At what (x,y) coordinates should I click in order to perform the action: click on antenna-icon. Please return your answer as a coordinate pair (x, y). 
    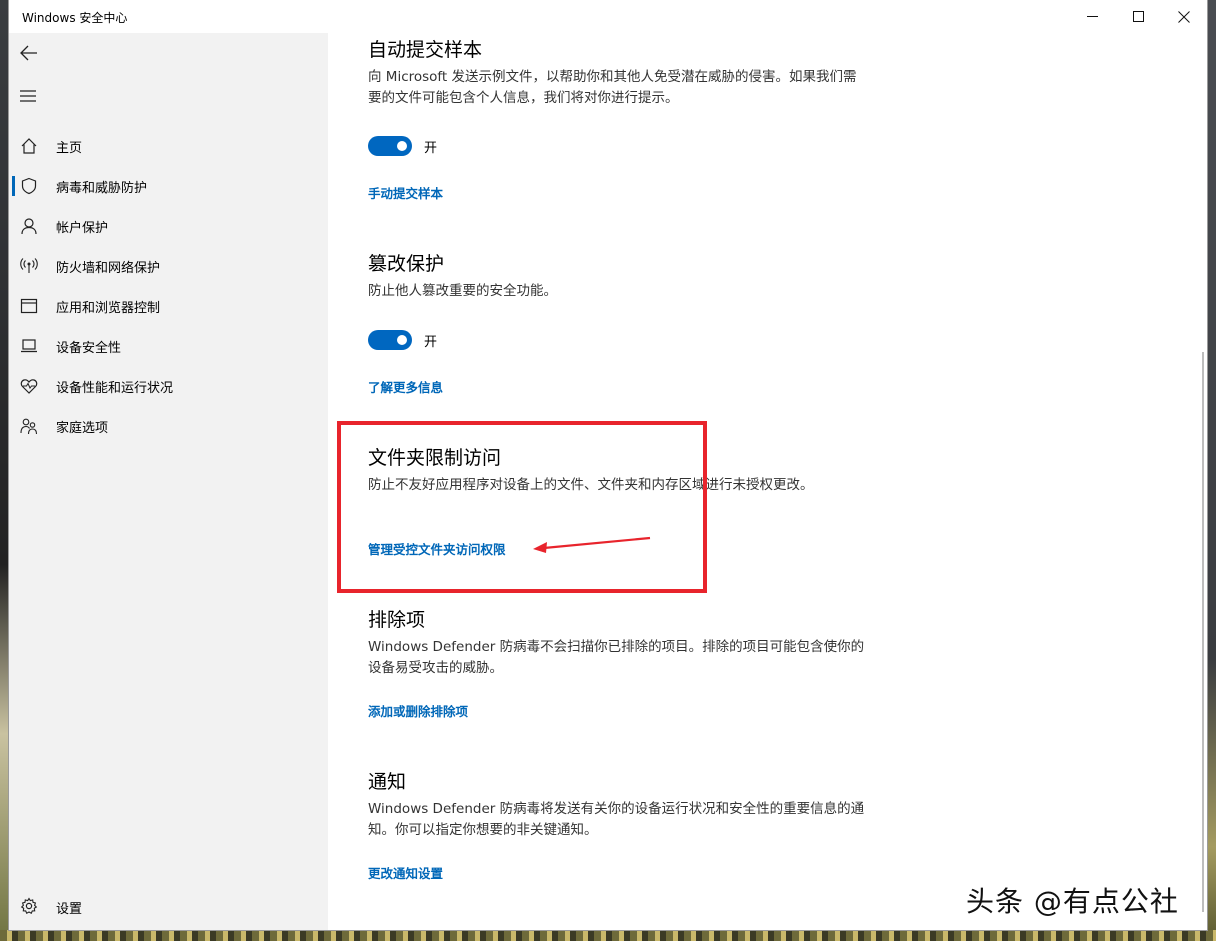
    Looking at the image, I should click on (29, 266).